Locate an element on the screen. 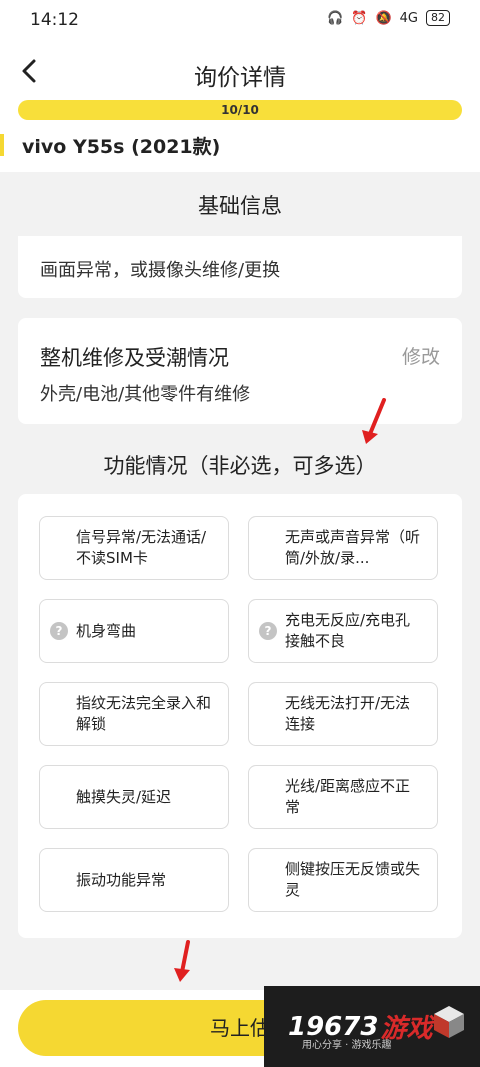 This screenshot has width=480, height=1067. option-label: 机身弯曲 is located at coordinates (106, 630).